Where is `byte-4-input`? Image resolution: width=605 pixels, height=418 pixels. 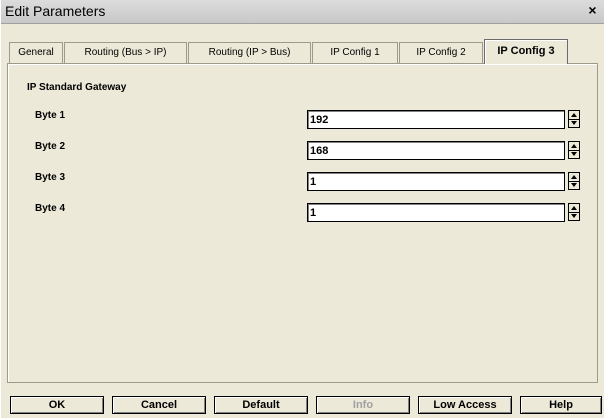
byte-4-input is located at coordinates (435, 212).